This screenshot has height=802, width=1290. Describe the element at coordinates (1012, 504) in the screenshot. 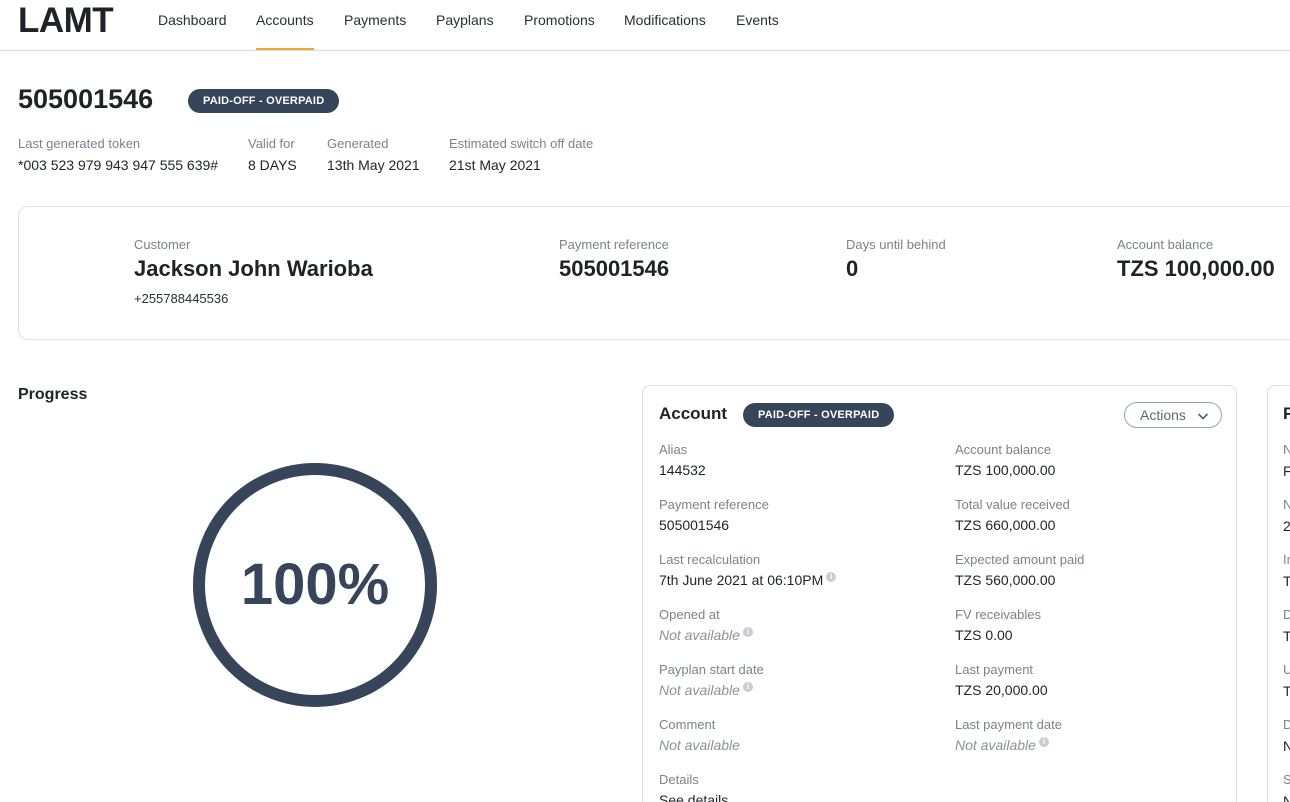

I see `right-field-label: Total value received` at that location.